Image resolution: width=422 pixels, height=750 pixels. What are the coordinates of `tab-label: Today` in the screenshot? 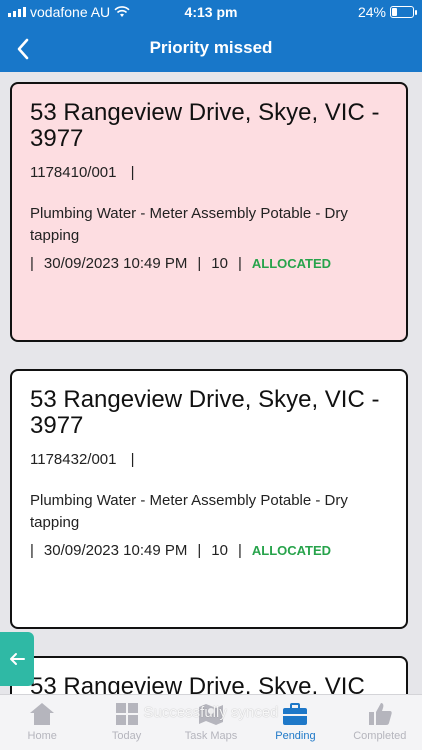 It's located at (126, 736).